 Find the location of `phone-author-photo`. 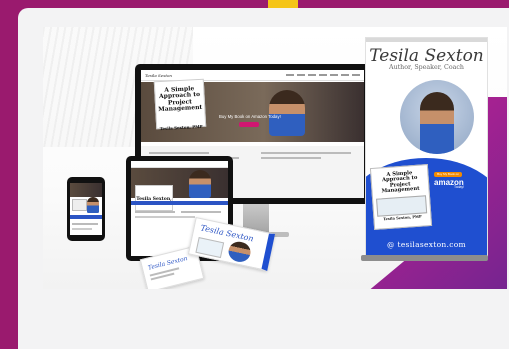

phone-author-photo is located at coordinates (93, 205).